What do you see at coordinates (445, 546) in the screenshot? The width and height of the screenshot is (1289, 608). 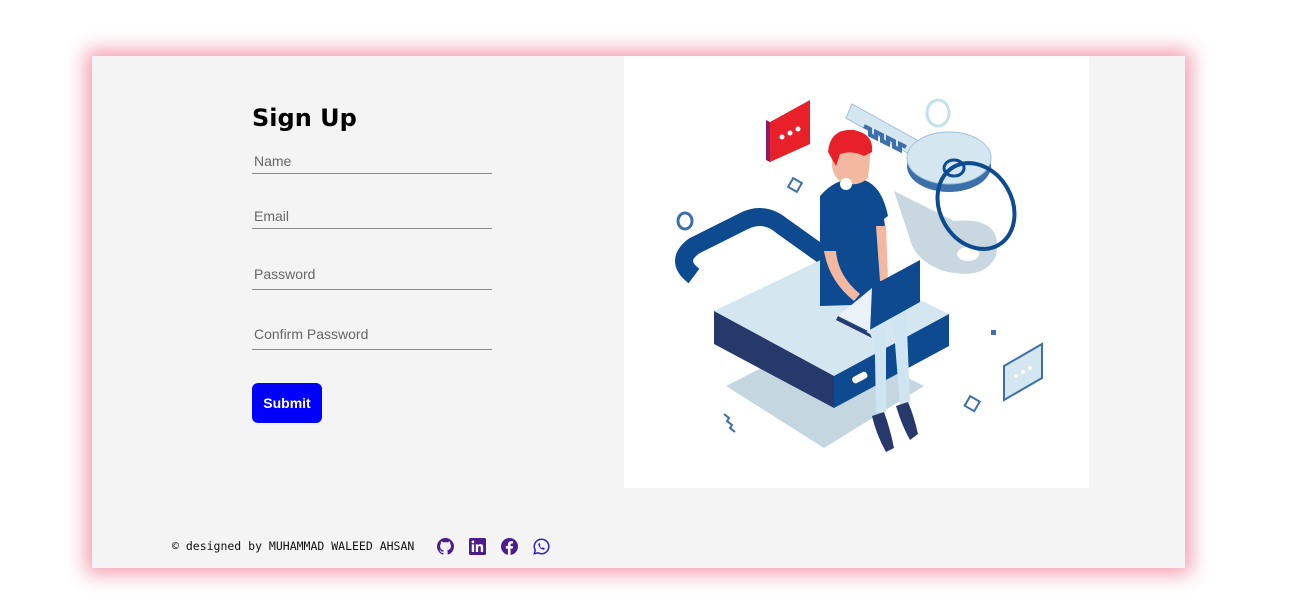 I see `github-icon` at bounding box center [445, 546].